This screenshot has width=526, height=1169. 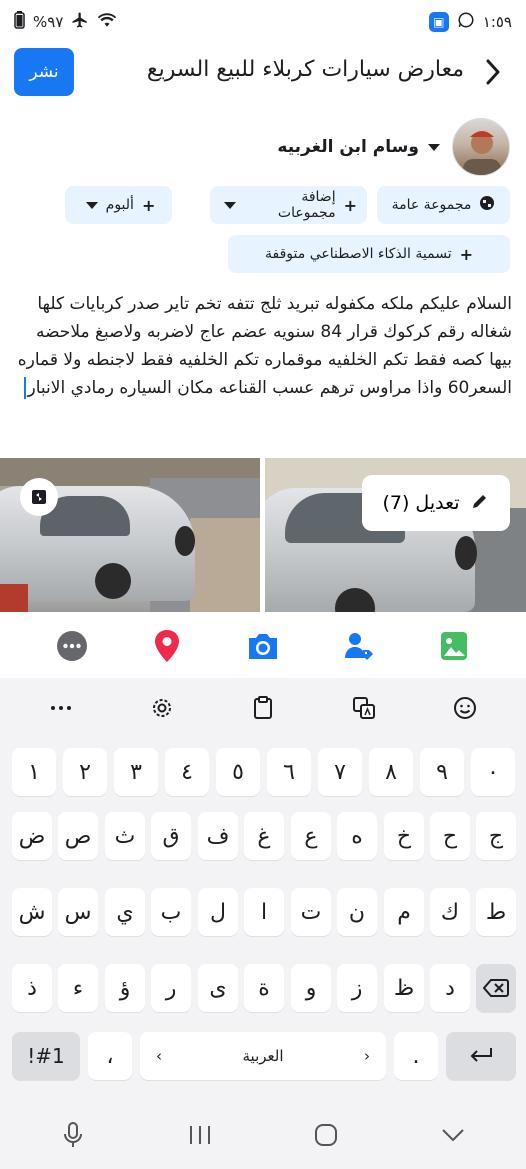 I want to click on key-letter: ظ, so click(x=404, y=988).